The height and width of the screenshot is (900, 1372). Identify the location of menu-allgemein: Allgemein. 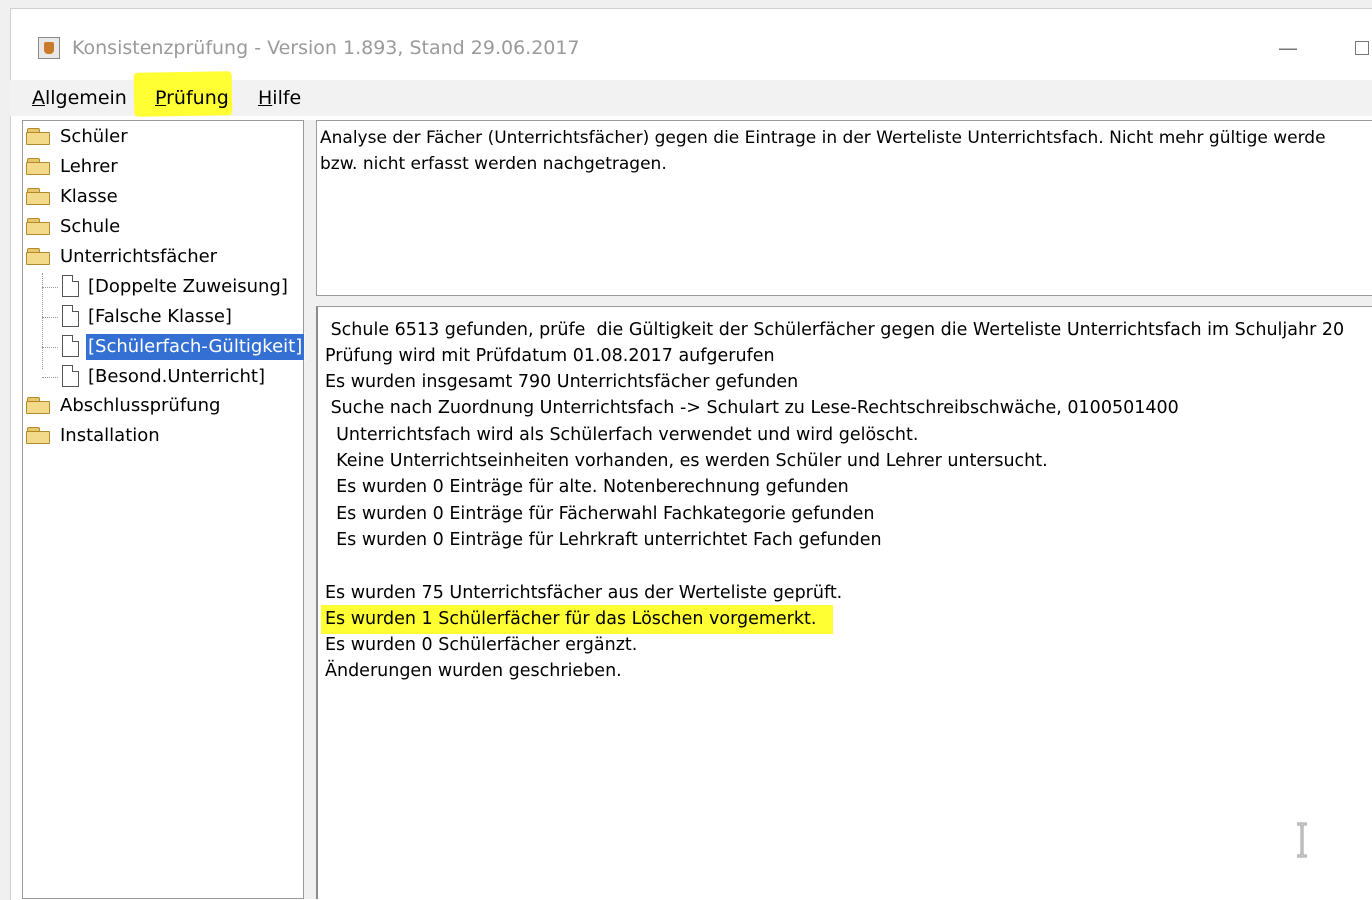
(79, 98).